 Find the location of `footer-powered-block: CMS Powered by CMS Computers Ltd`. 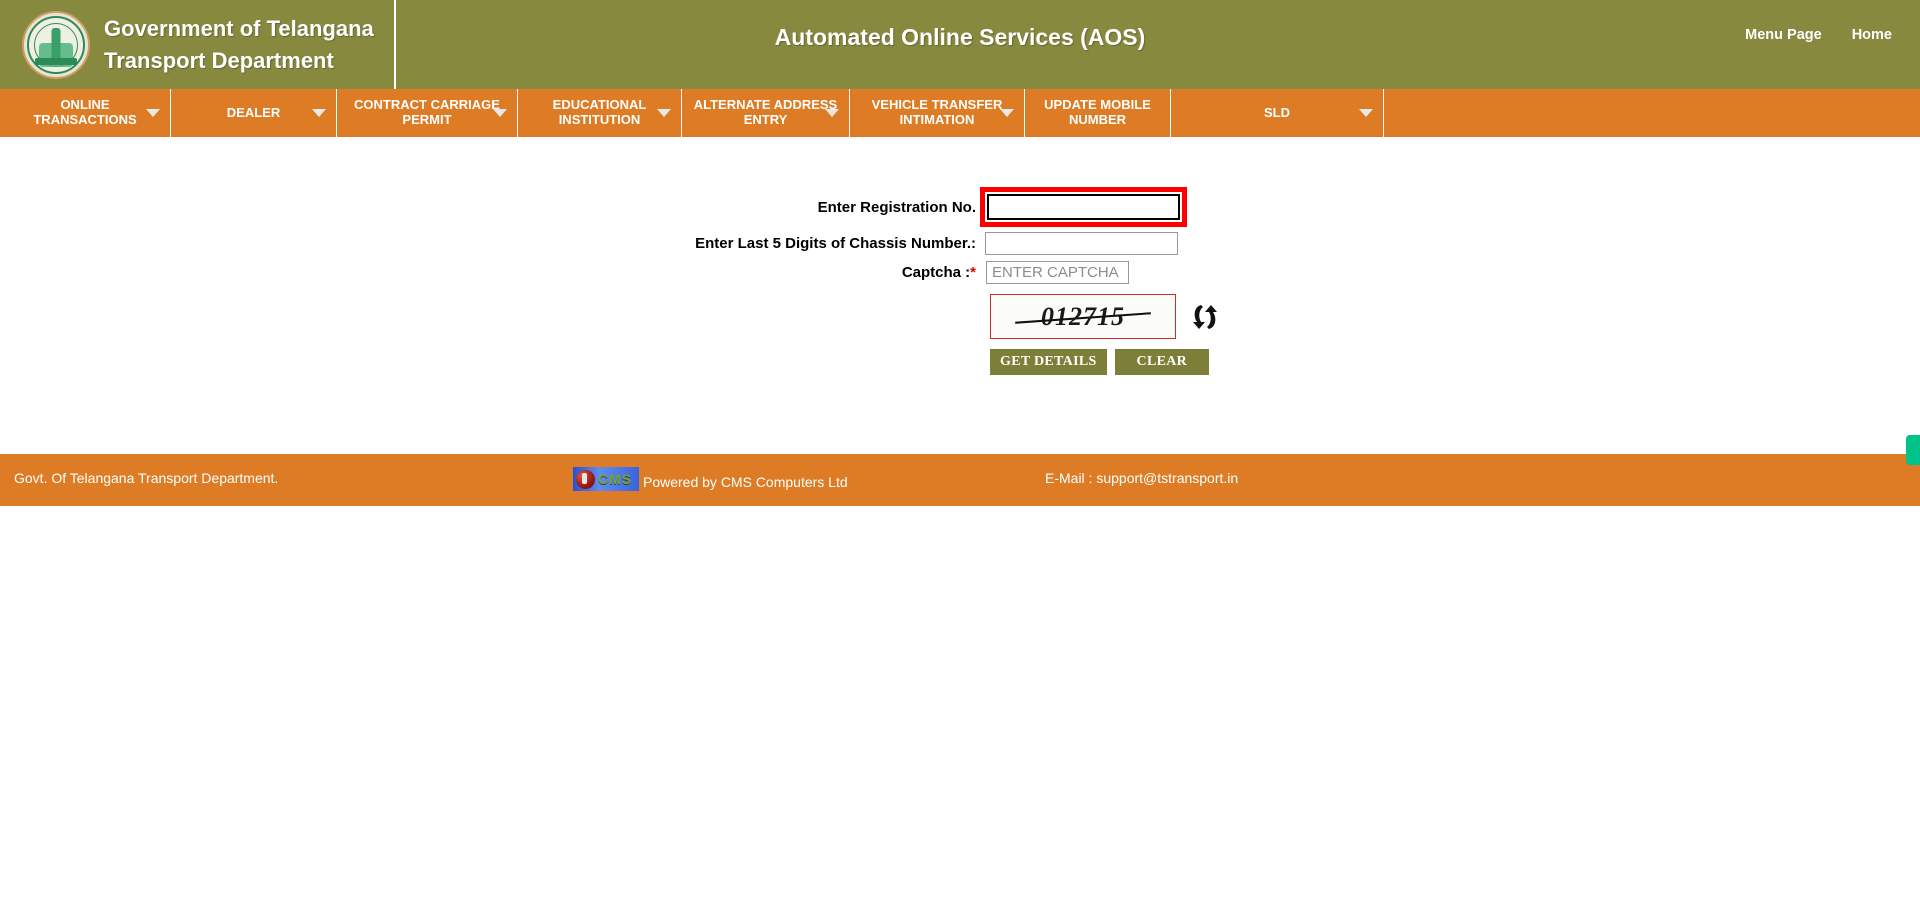

footer-powered-block: CMS Powered by CMS Computers Ltd is located at coordinates (710, 479).